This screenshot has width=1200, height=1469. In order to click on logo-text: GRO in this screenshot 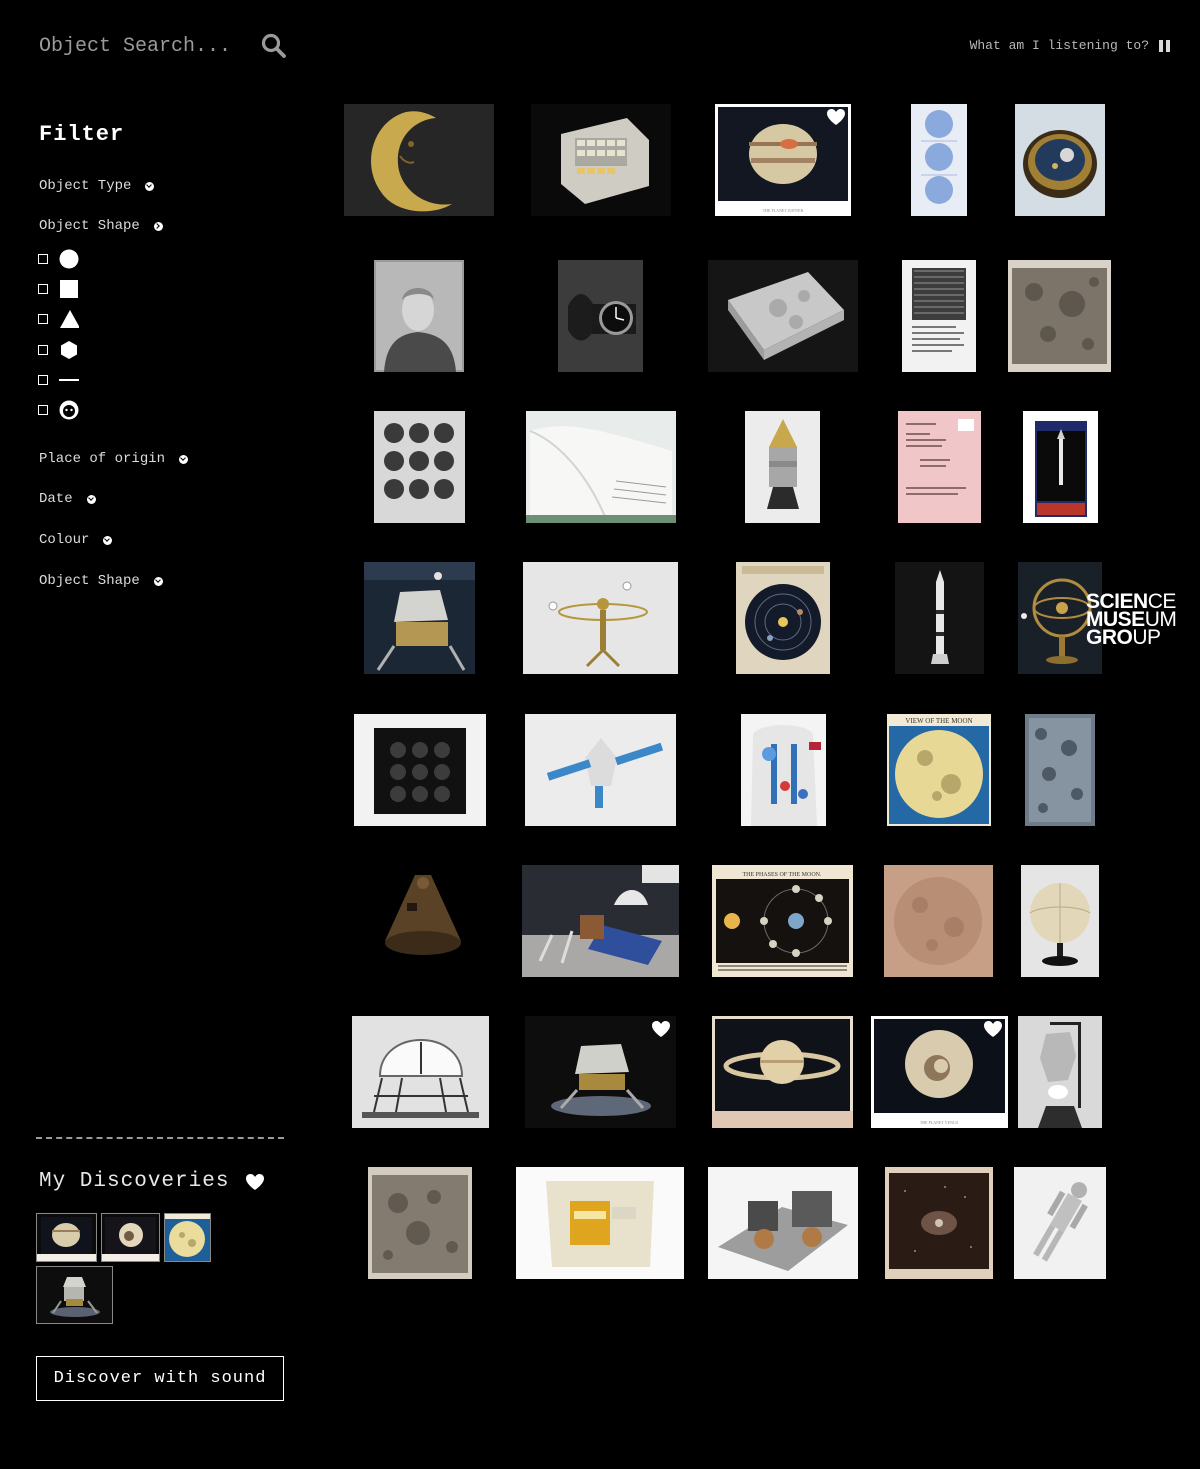, I will do `click(1109, 637)`.